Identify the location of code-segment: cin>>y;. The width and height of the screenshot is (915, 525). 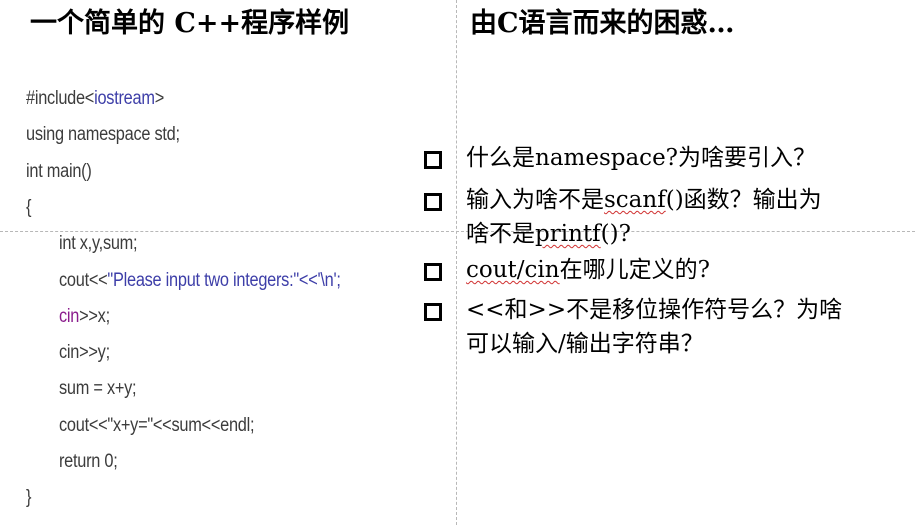
(84, 352).